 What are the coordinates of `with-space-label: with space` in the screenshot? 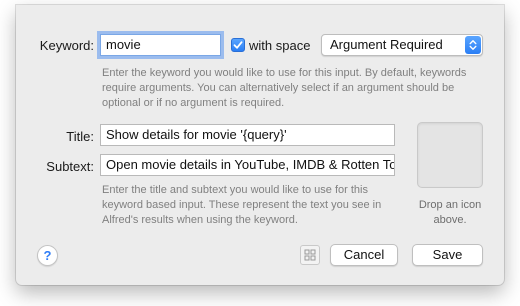 It's located at (280, 45).